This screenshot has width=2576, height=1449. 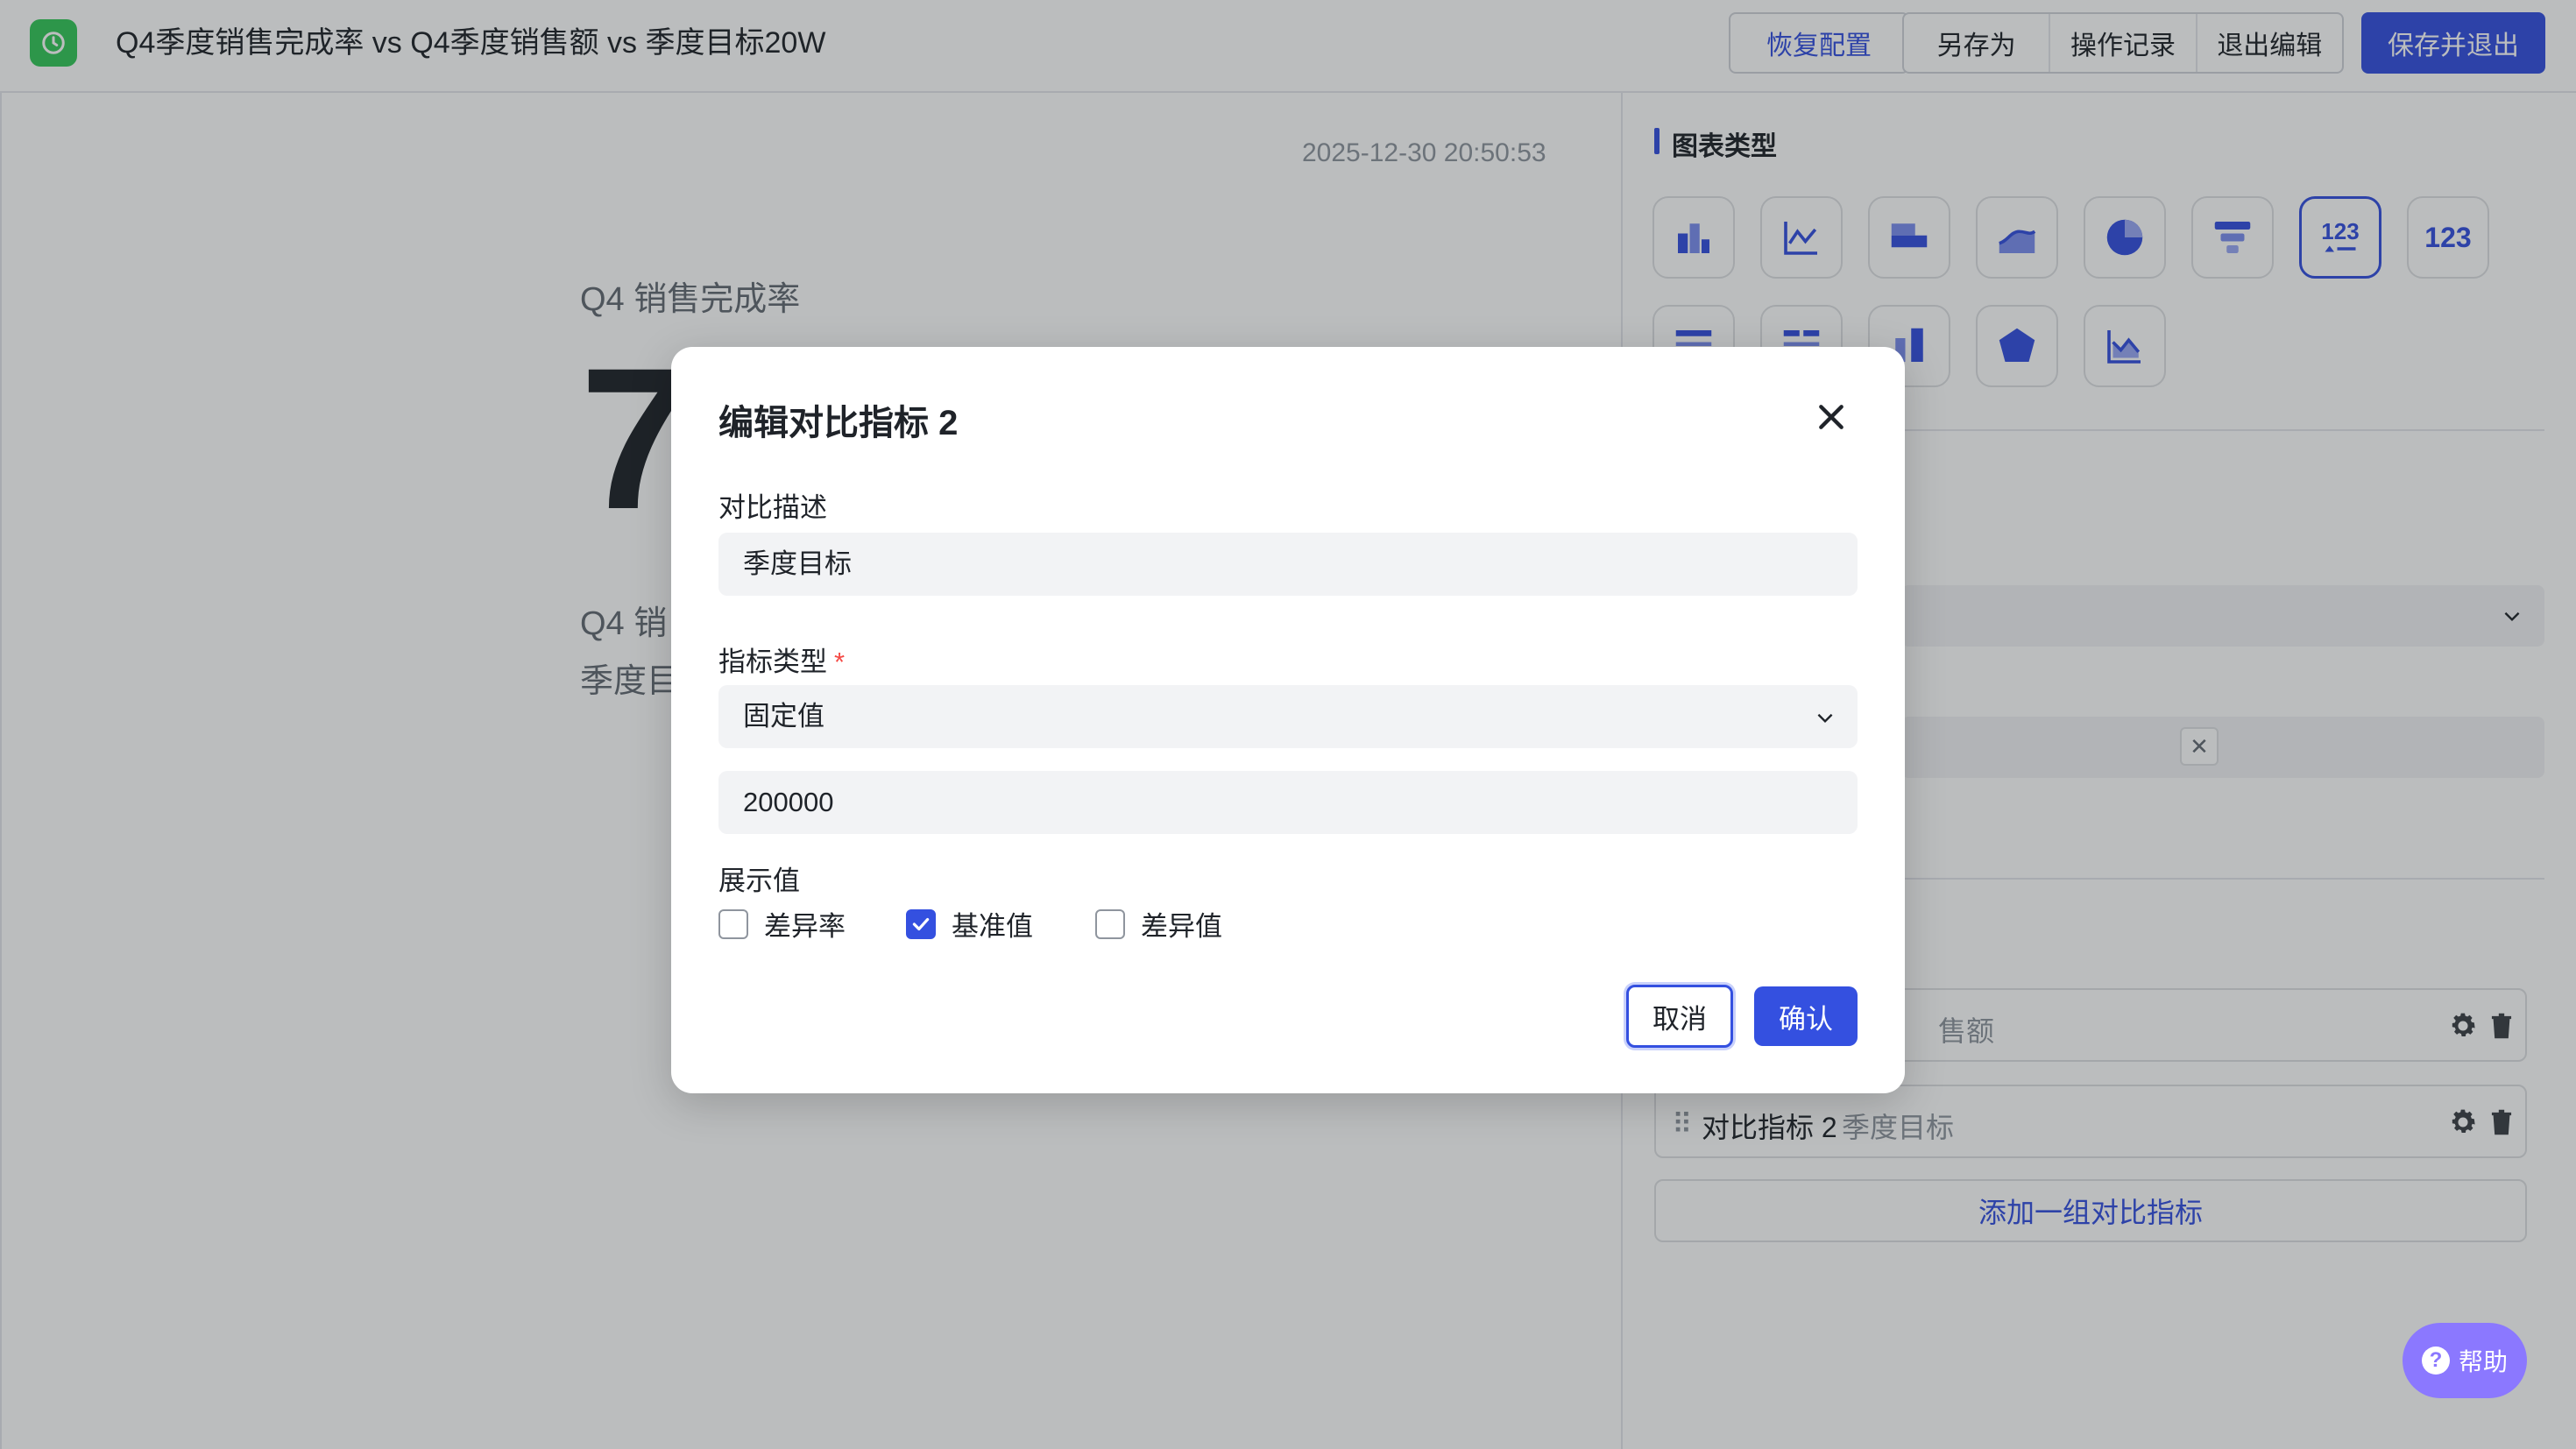 I want to click on type-label: 指标类型 *, so click(x=781, y=659).